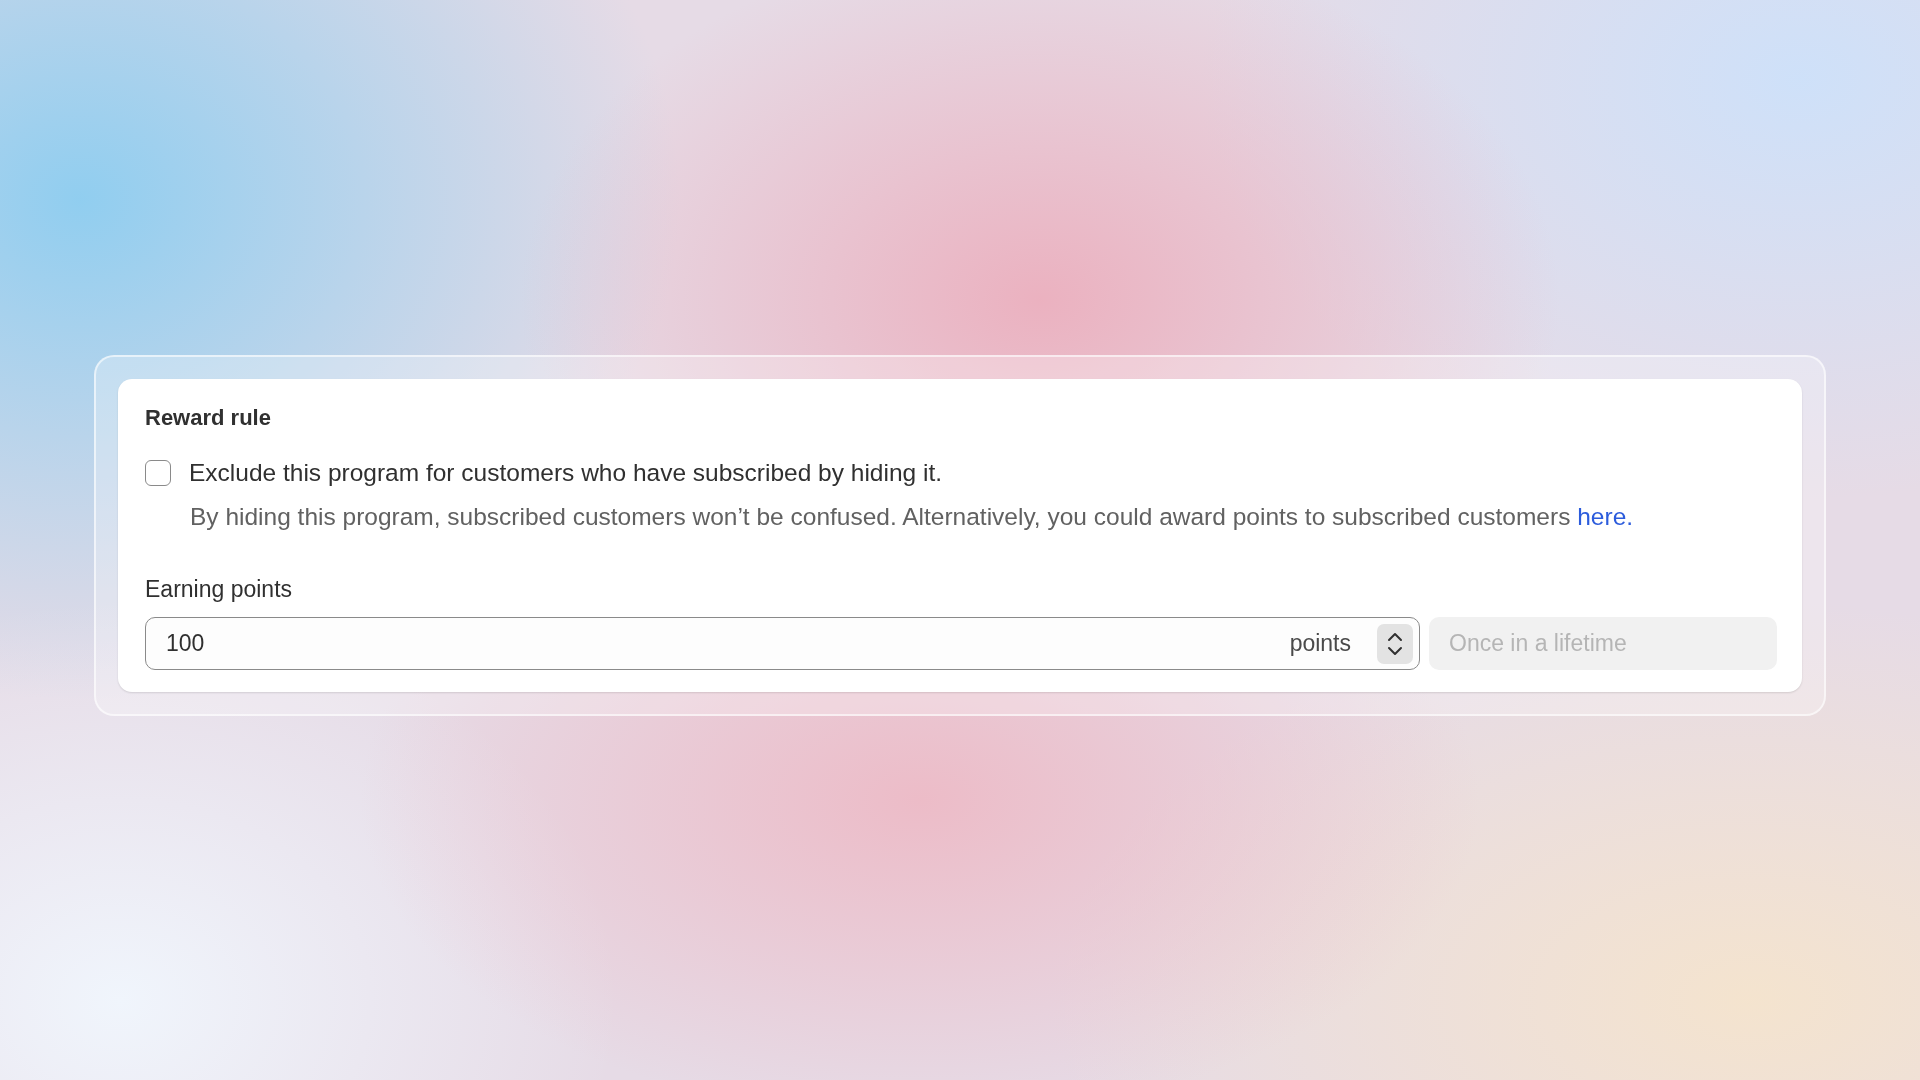 This screenshot has width=1920, height=1080. I want to click on exclude-checkbox, so click(158, 473).